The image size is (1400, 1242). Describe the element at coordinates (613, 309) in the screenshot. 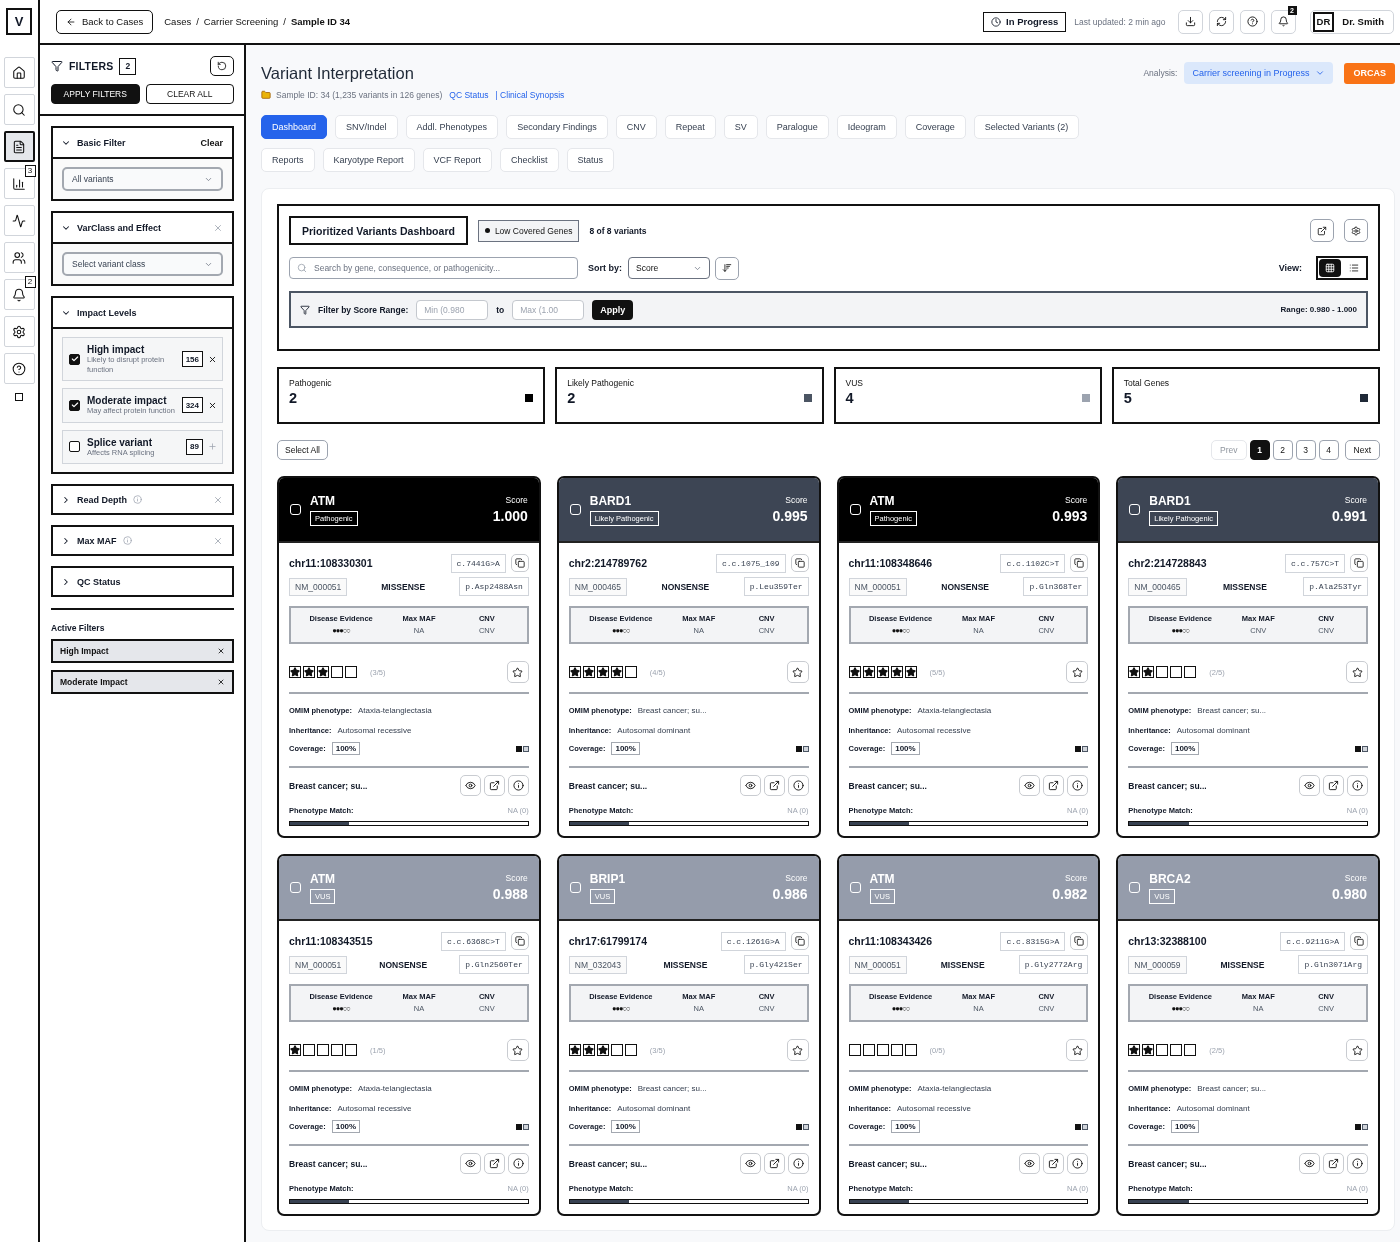

I see `apply-button: Apply` at that location.